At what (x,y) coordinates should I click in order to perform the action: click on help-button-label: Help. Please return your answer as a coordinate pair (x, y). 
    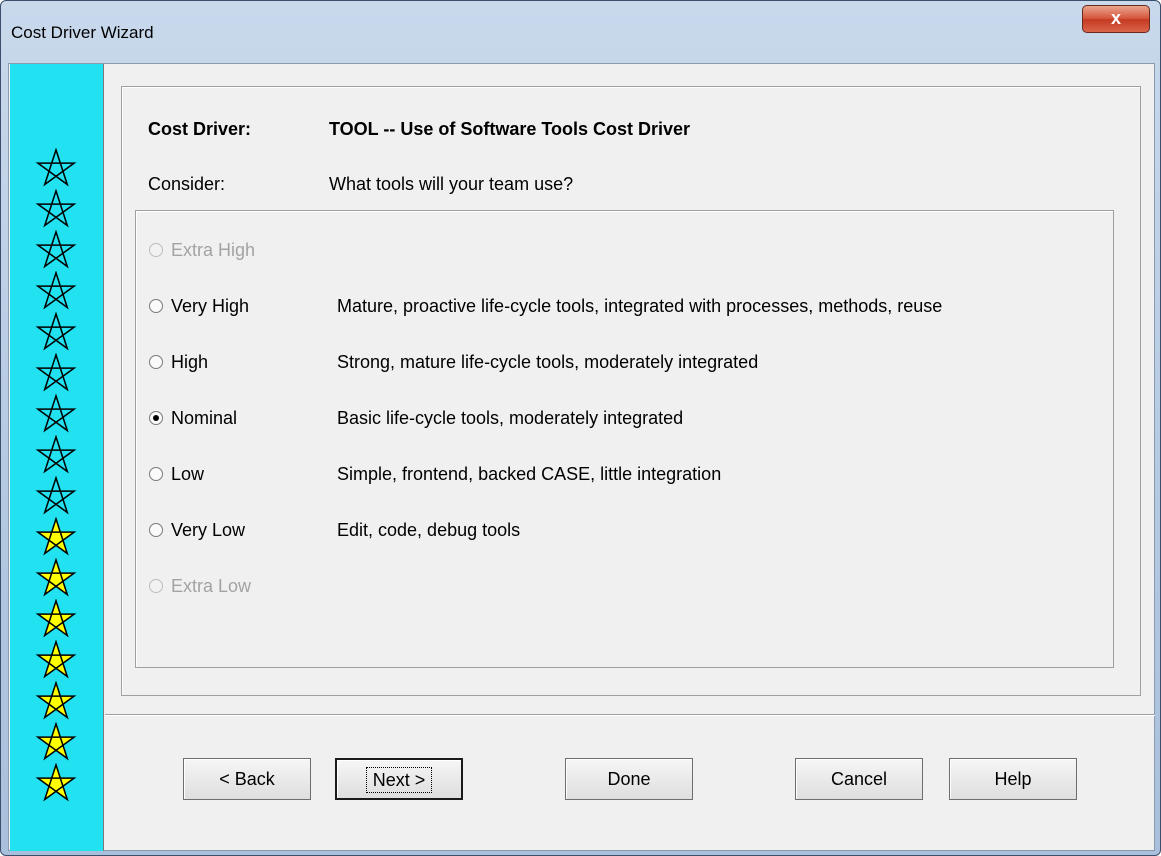
    Looking at the image, I should click on (1013, 779).